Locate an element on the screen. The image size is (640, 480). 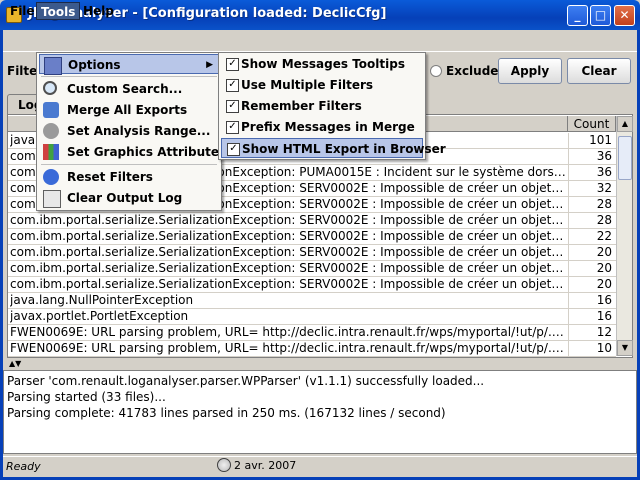
option-prefix-messages-in-merge: ✓ Prefix Messages in Merge is located at coordinates (322, 127).